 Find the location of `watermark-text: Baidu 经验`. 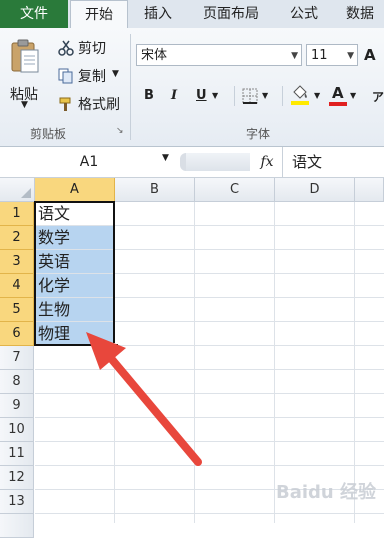

watermark-text: Baidu 经验 is located at coordinates (326, 492).